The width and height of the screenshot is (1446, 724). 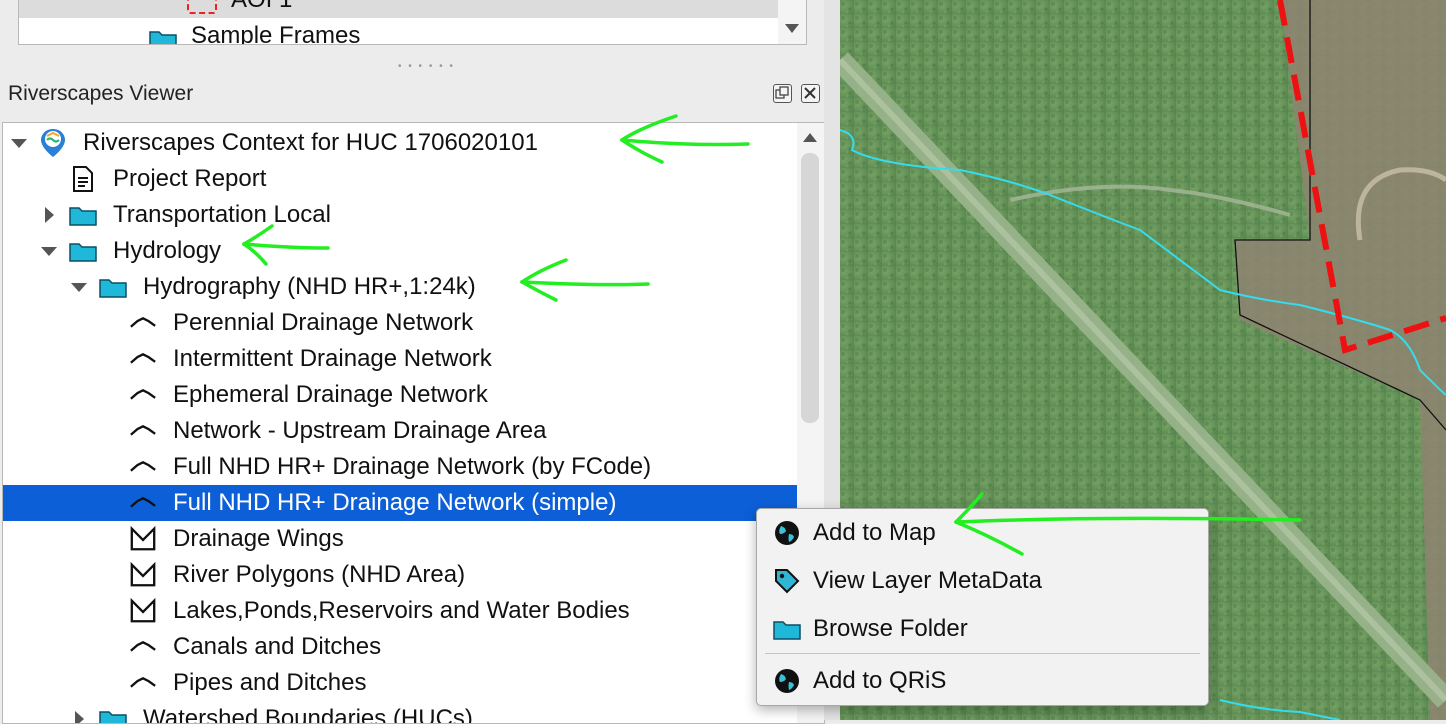 I want to click on tree-item-label: Hydrology, so click(x=167, y=250).